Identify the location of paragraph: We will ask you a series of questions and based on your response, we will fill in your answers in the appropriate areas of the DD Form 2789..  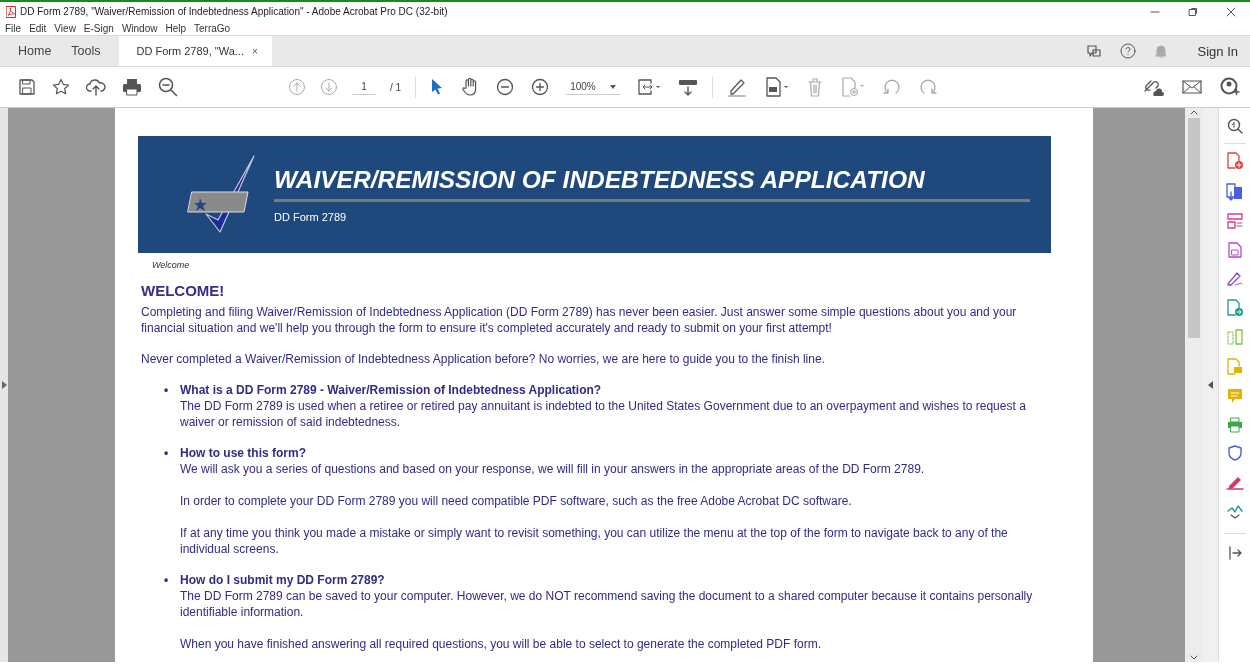
(553, 469).